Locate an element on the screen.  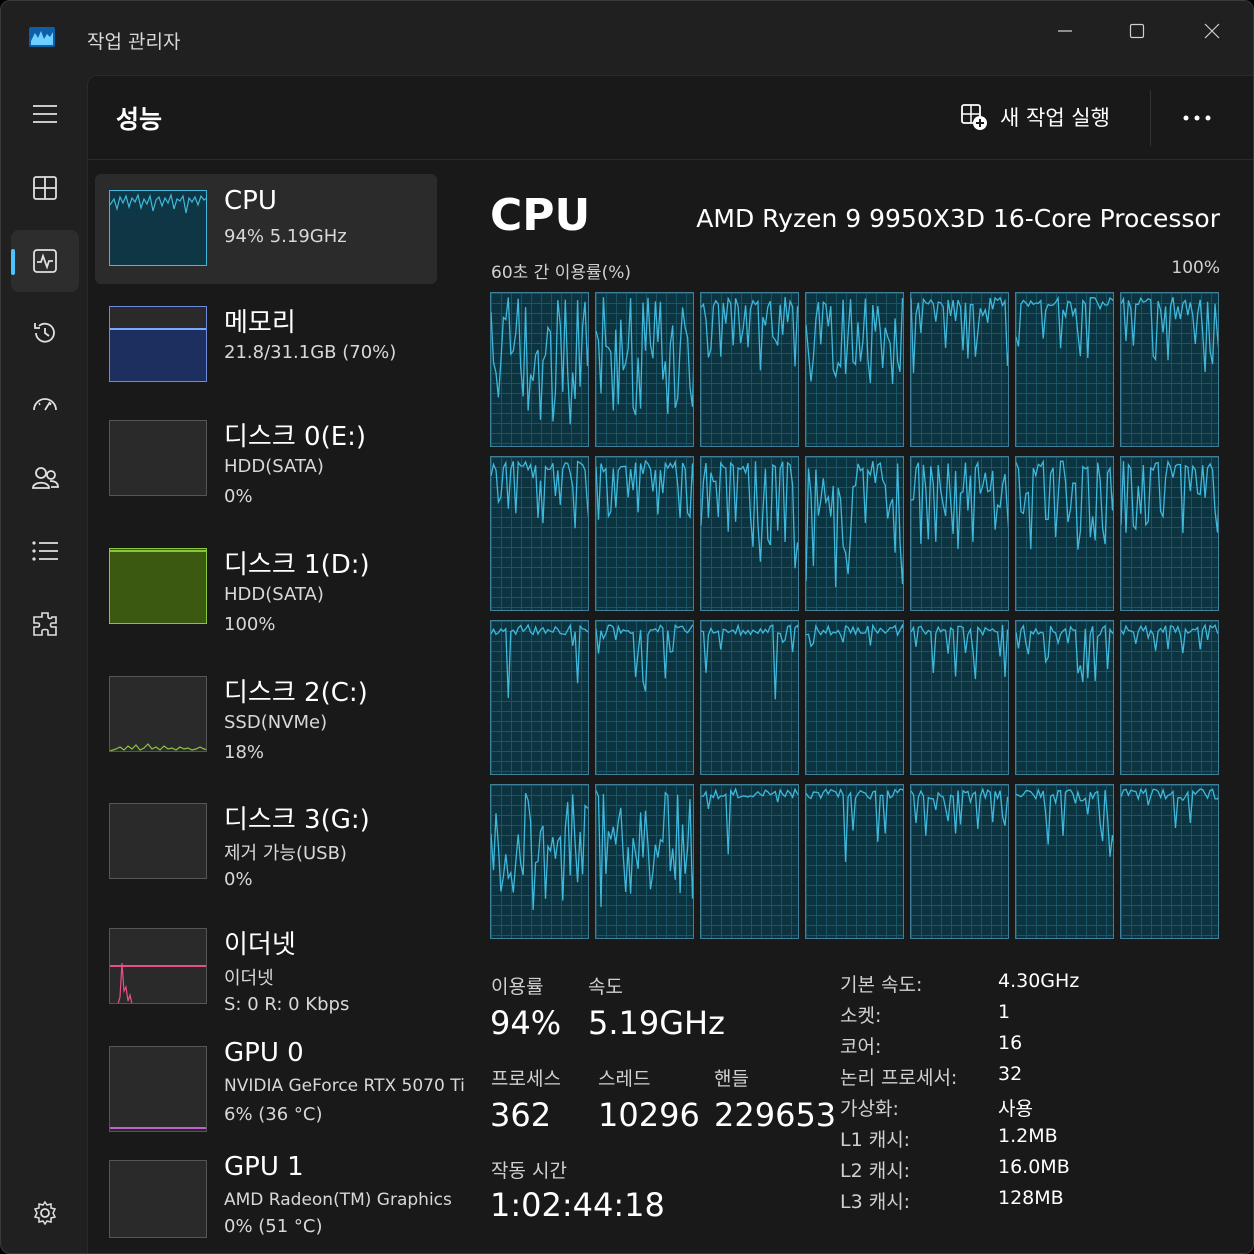
maximize-icon is located at coordinates (1137, 31).